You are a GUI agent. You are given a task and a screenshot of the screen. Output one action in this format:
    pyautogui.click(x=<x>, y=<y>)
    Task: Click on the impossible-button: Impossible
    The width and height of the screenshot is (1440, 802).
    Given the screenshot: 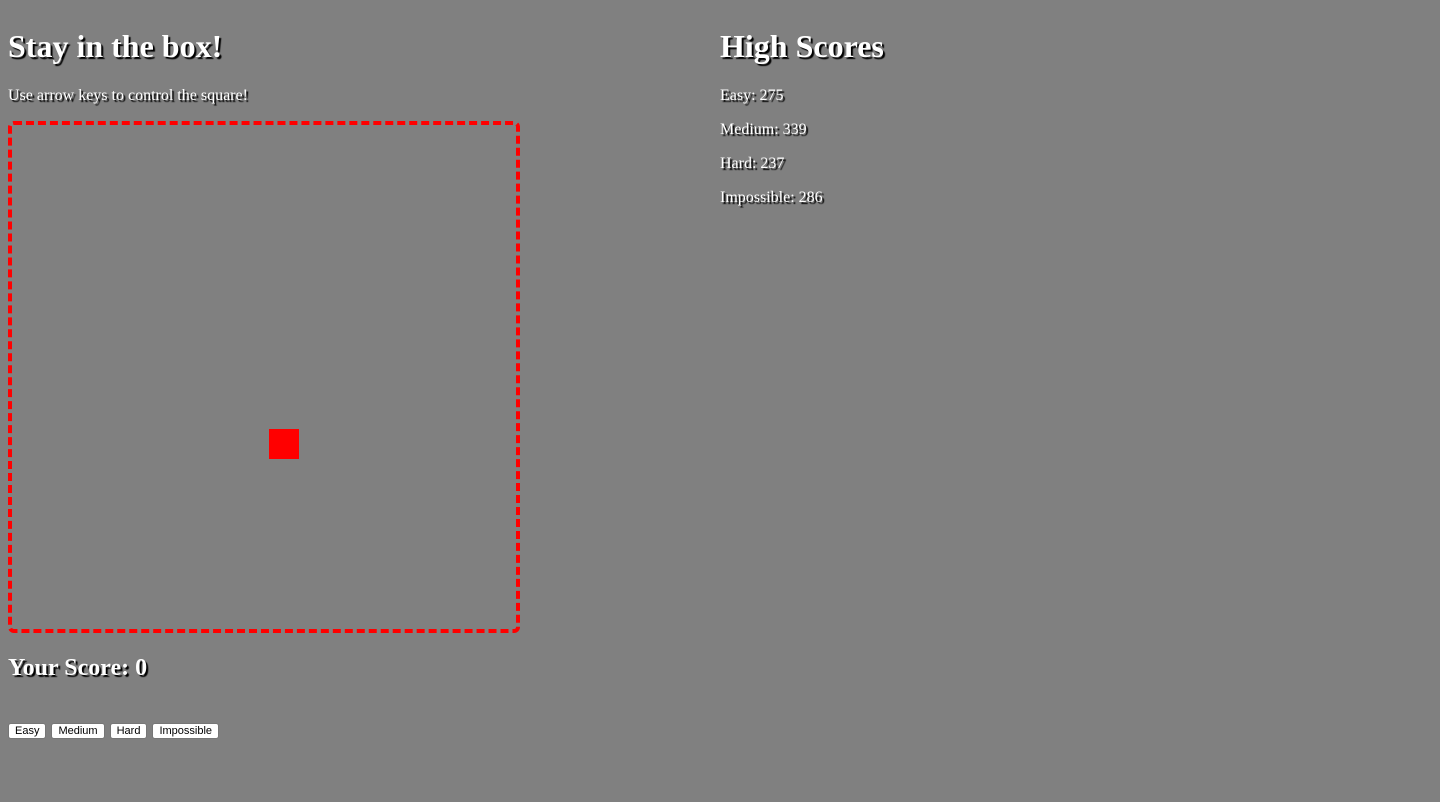 What is the action you would take?
    pyautogui.click(x=186, y=731)
    